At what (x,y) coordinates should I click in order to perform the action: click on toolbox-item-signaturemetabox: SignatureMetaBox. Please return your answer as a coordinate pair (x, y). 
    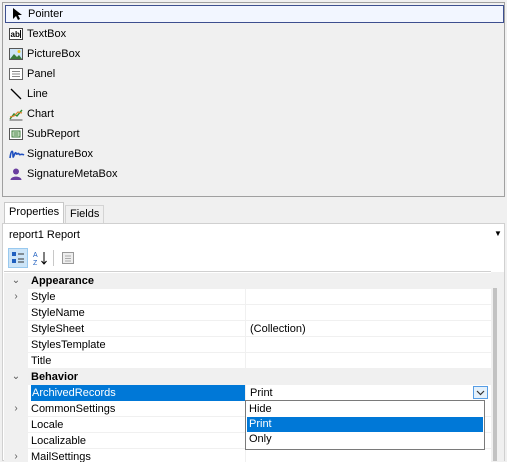
    Looking at the image, I should click on (254, 174).